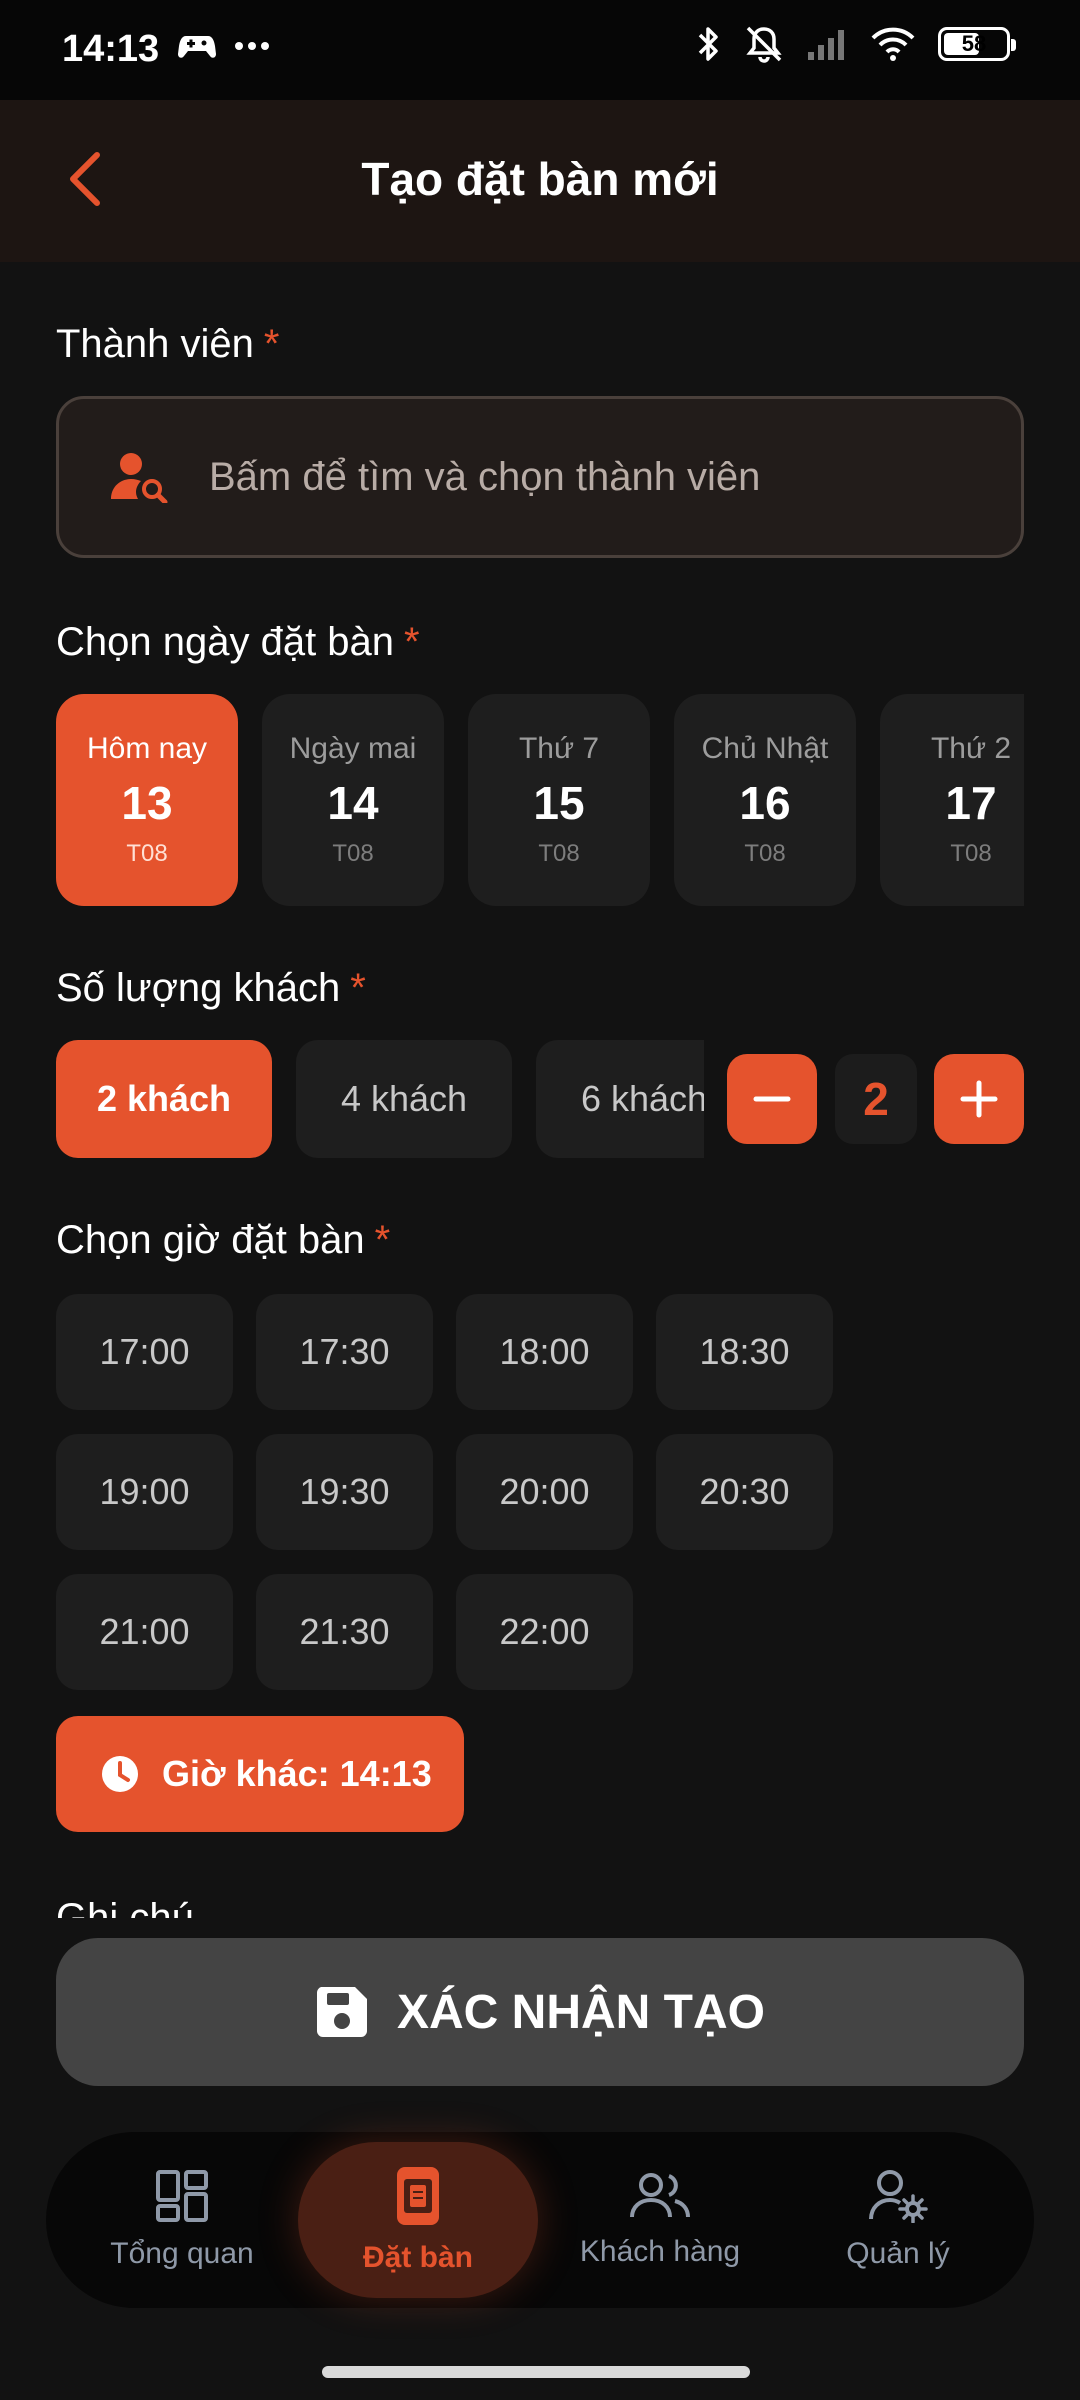 The image size is (1080, 2400). Describe the element at coordinates (876, 1099) in the screenshot. I see `guest-count: 2` at that location.